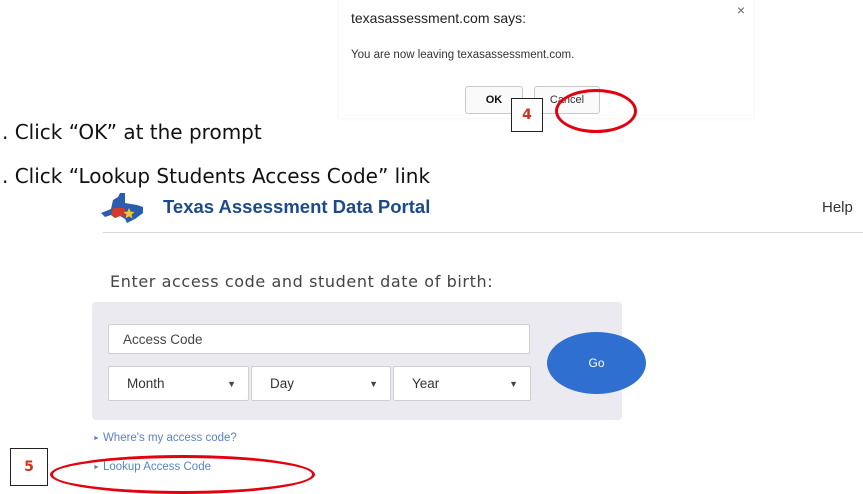  I want to click on month-select-value: Month, so click(146, 383).